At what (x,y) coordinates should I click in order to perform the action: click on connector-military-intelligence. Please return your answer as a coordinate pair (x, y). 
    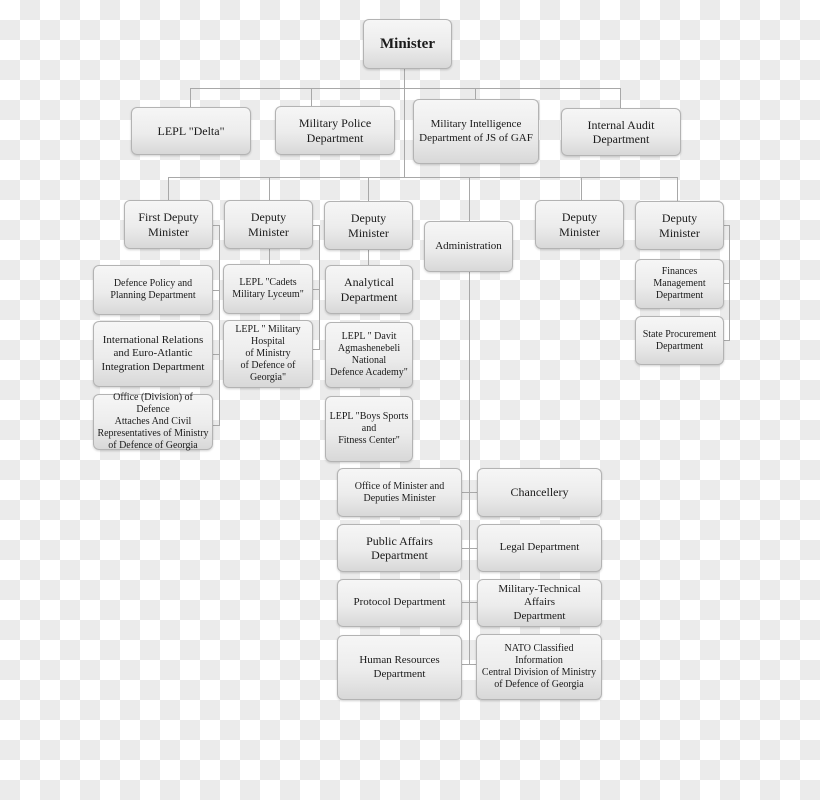
    Looking at the image, I should click on (475, 93).